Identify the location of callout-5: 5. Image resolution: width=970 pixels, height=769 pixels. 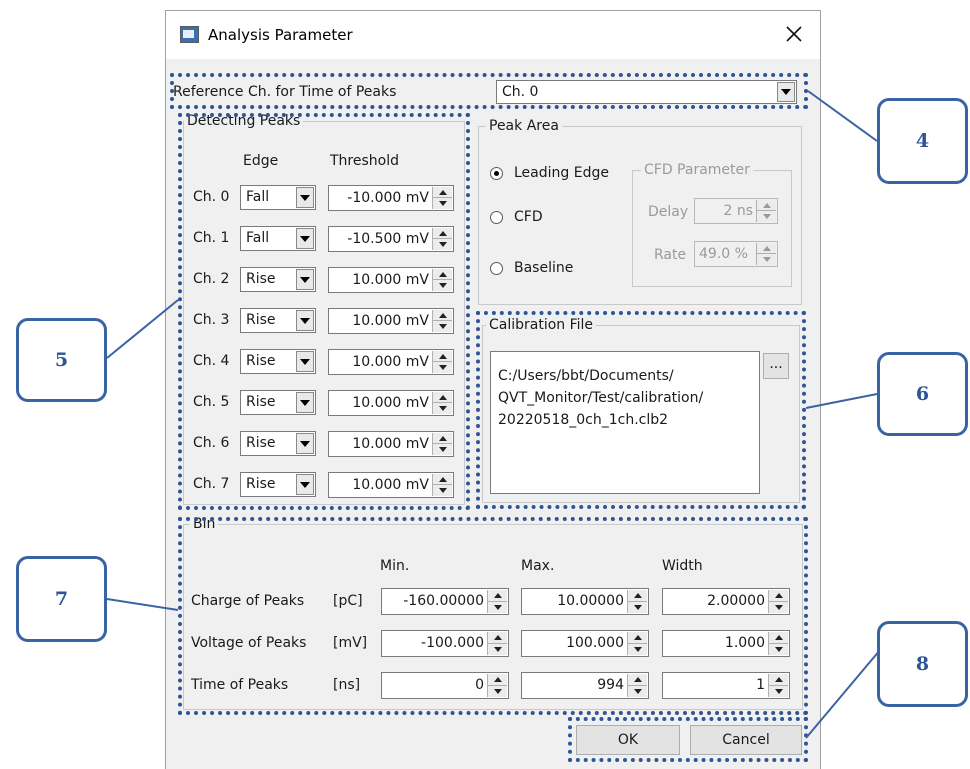
(61, 360).